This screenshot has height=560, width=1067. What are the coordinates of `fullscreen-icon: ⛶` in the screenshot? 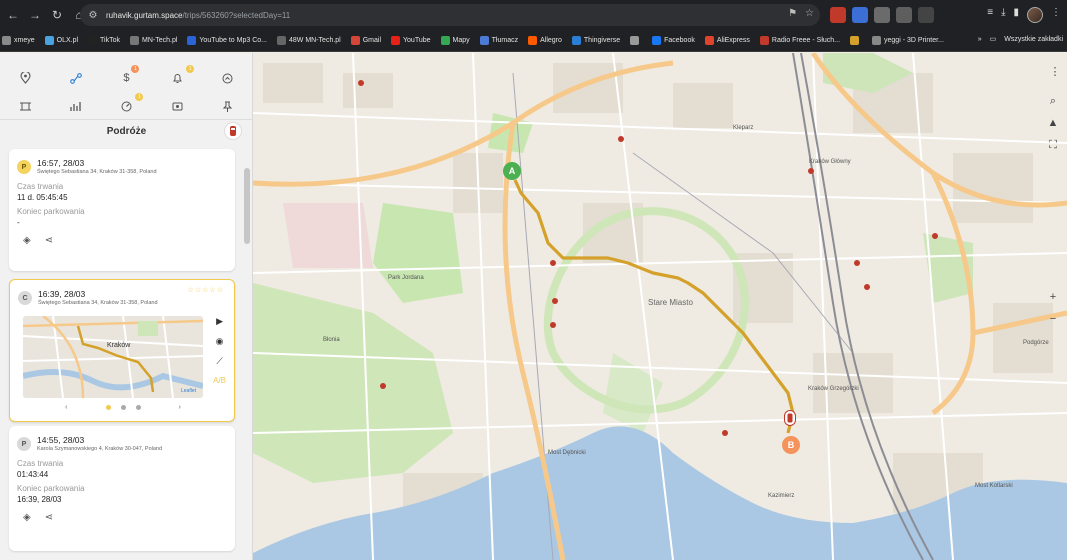 It's located at (1053, 145).